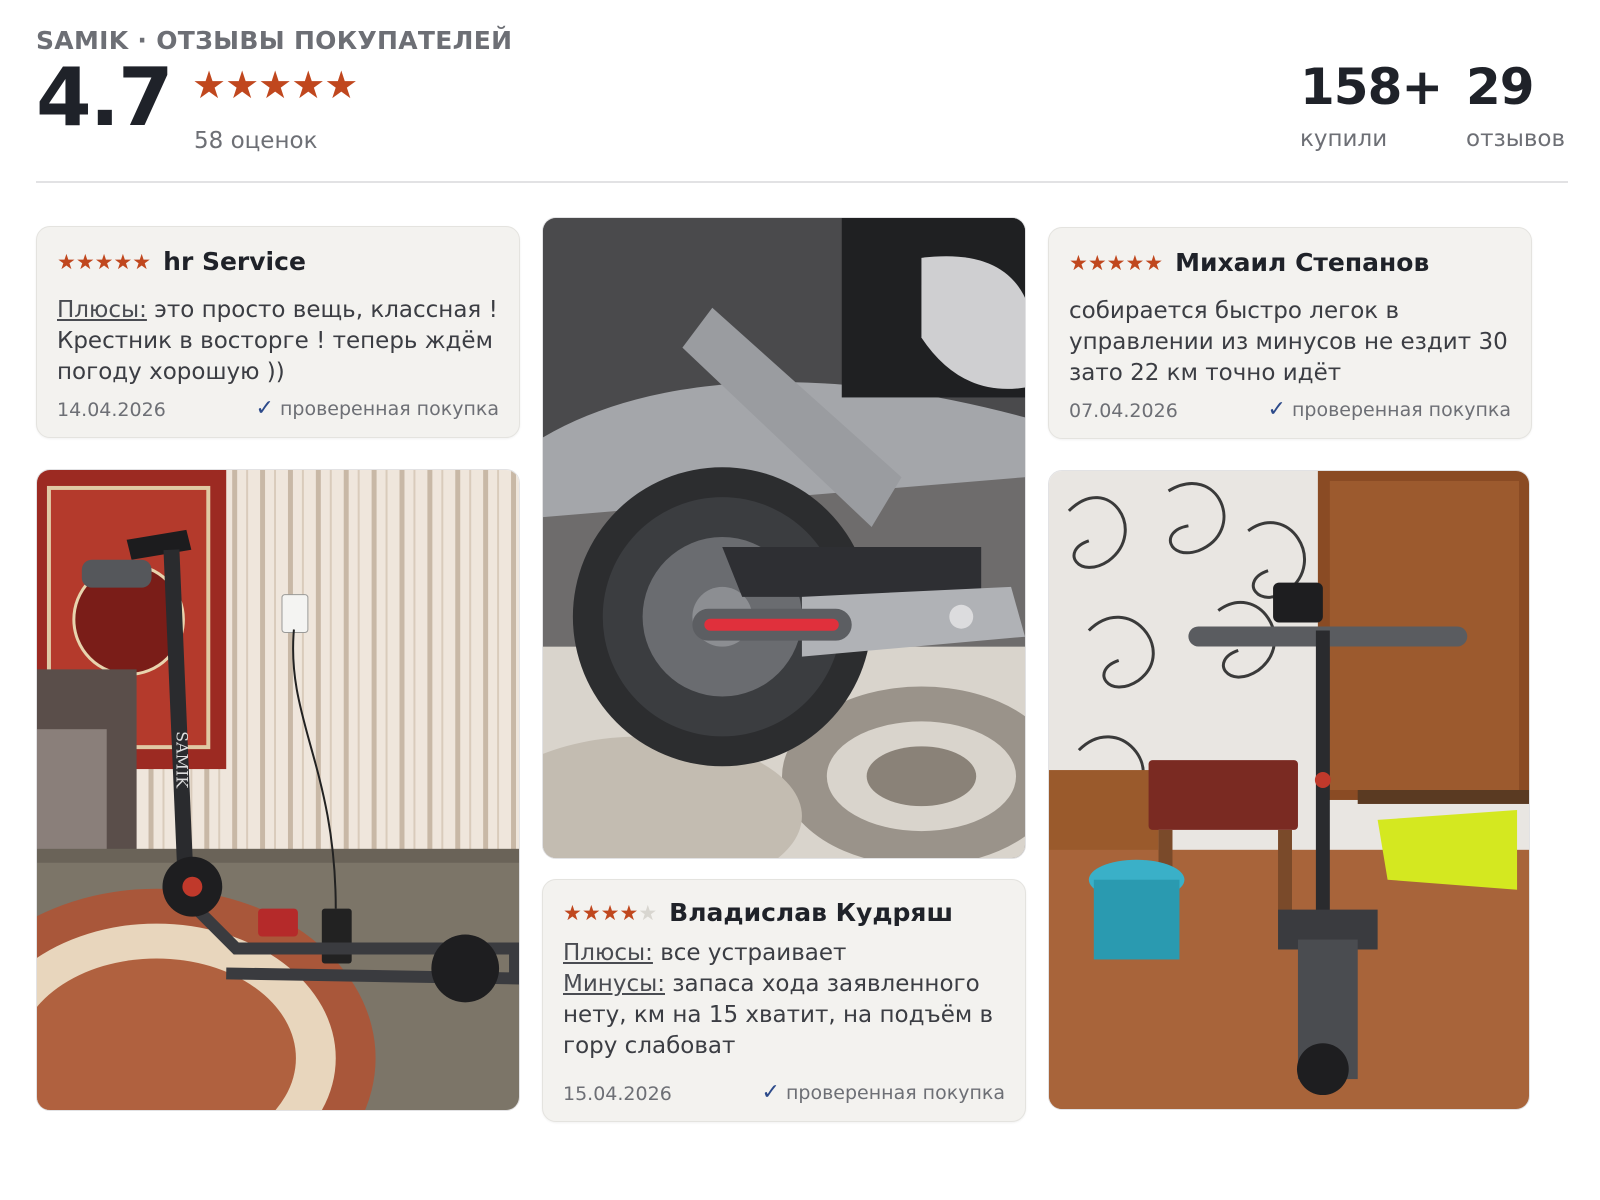  I want to click on reviews-stat: 29 отзывов, so click(1515, 107).